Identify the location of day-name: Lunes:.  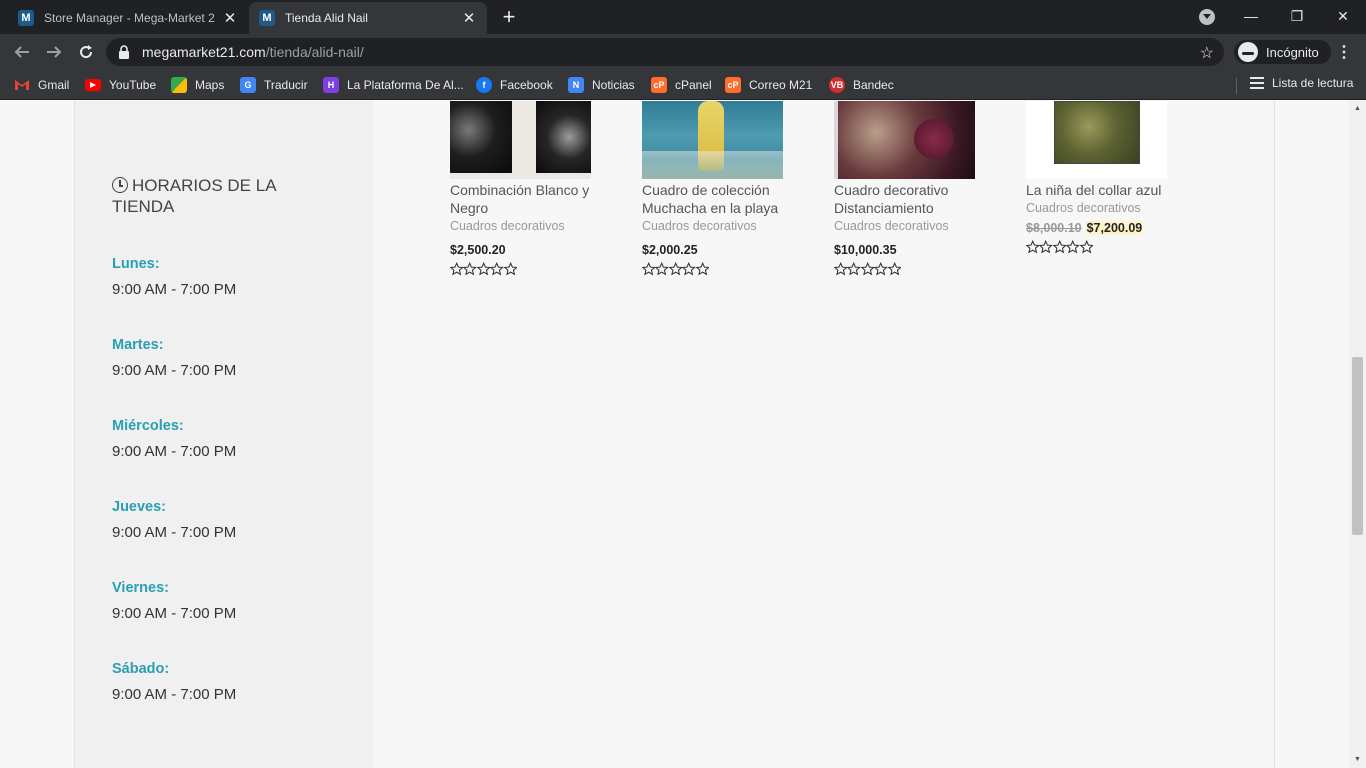
(136, 264).